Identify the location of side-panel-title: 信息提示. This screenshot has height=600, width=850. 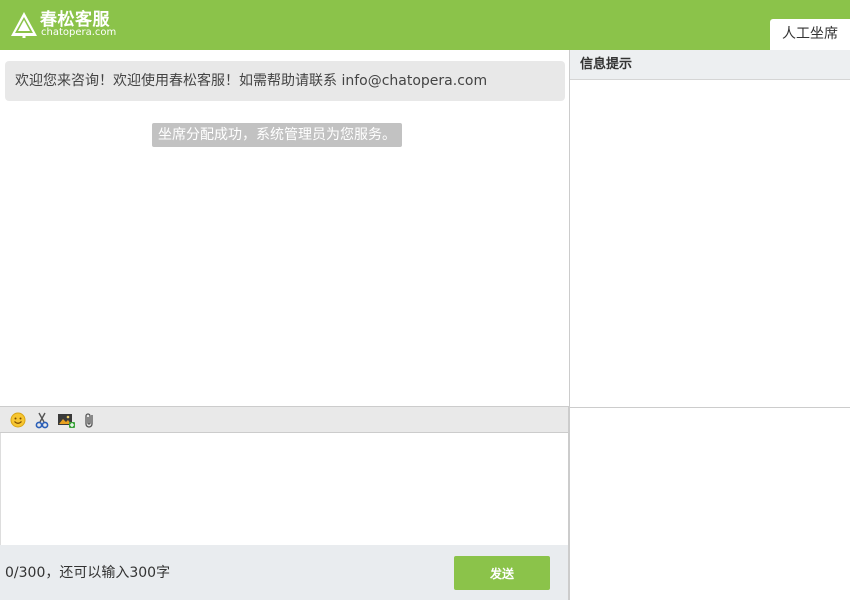
(710, 65).